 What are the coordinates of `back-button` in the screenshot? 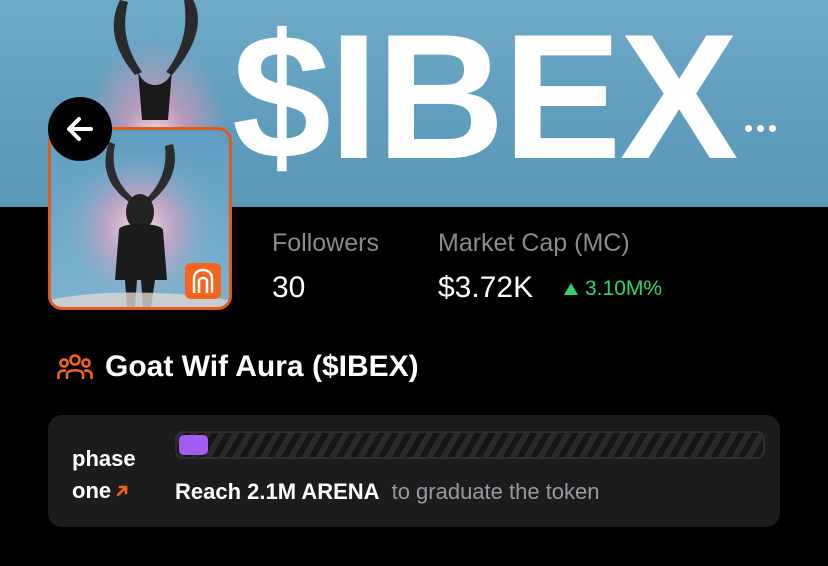 It's located at (80, 129).